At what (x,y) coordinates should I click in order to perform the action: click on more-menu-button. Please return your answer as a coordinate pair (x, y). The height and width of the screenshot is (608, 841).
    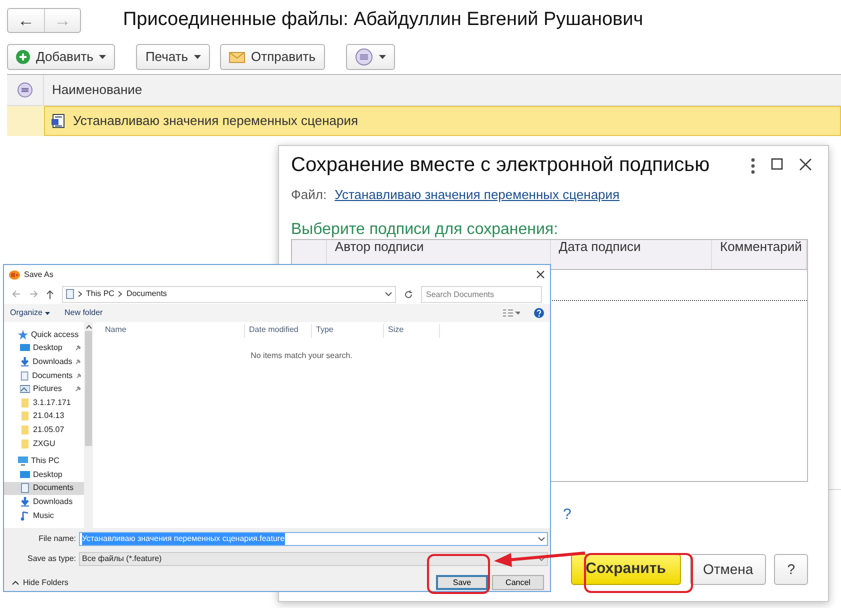
    Looking at the image, I should click on (370, 57).